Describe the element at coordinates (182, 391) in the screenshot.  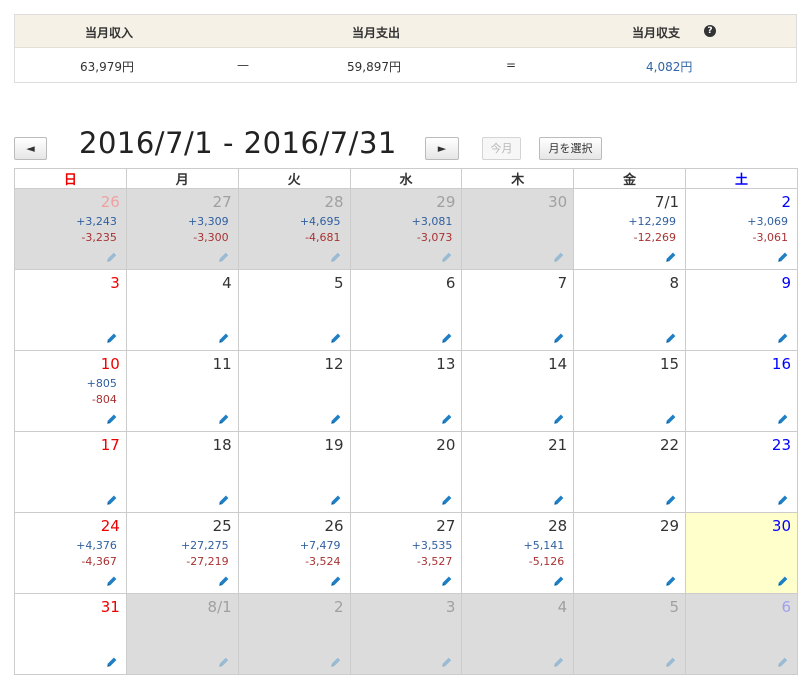
I see `calendar-day-cell: 11` at that location.